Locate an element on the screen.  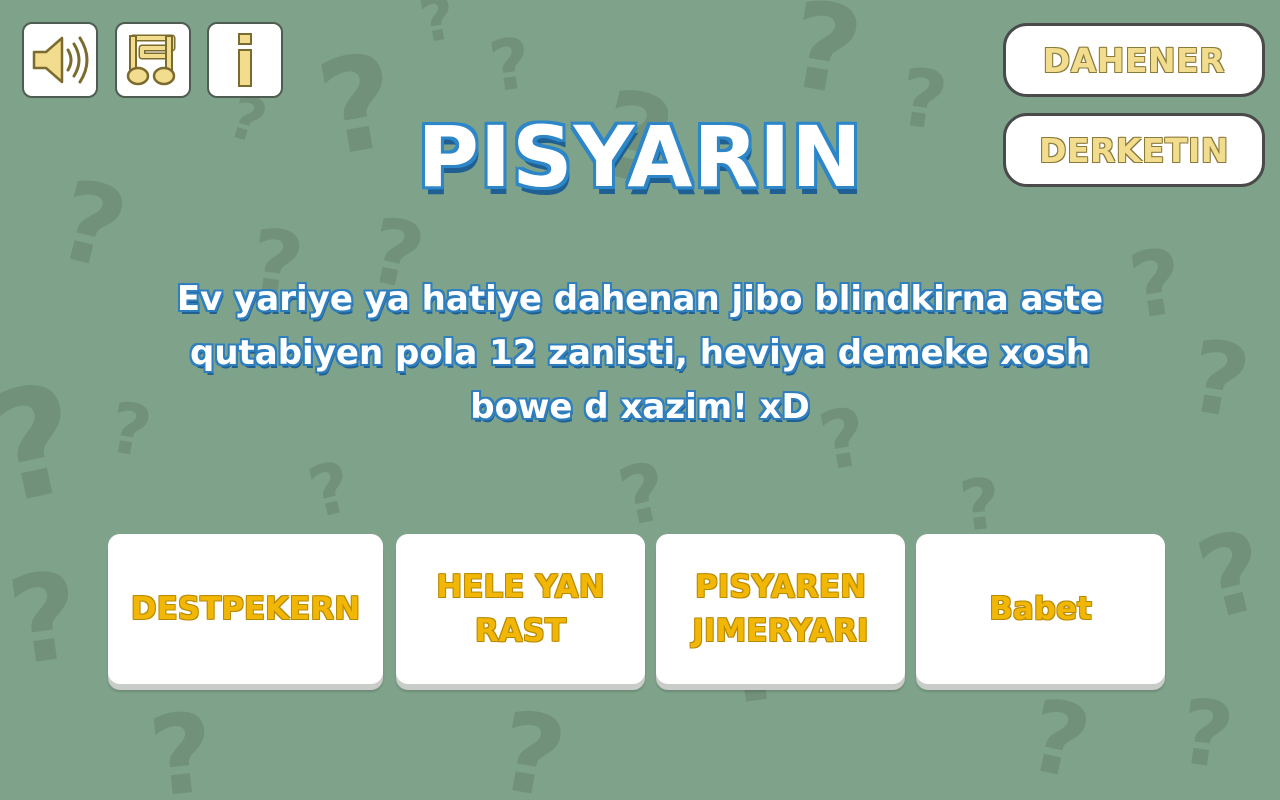
answer-card-label-line: Babet is located at coordinates (1040, 609).